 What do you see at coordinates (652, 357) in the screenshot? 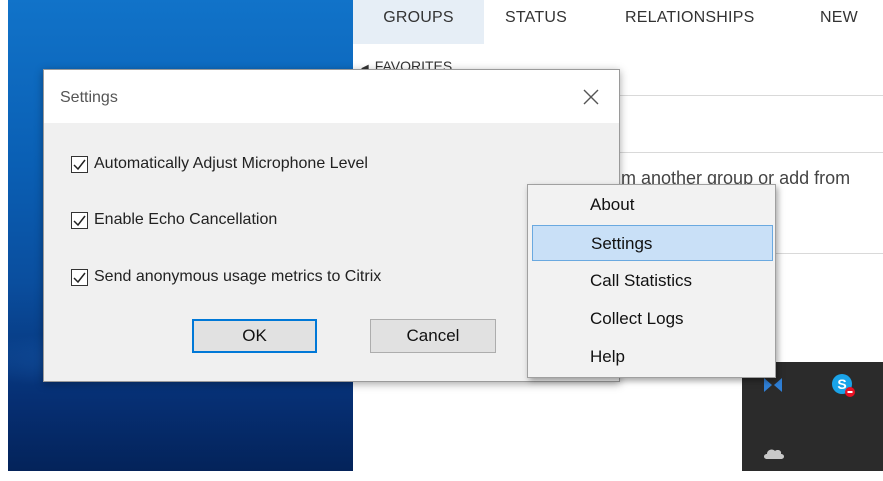
I see `menu-item-help: Help` at bounding box center [652, 357].